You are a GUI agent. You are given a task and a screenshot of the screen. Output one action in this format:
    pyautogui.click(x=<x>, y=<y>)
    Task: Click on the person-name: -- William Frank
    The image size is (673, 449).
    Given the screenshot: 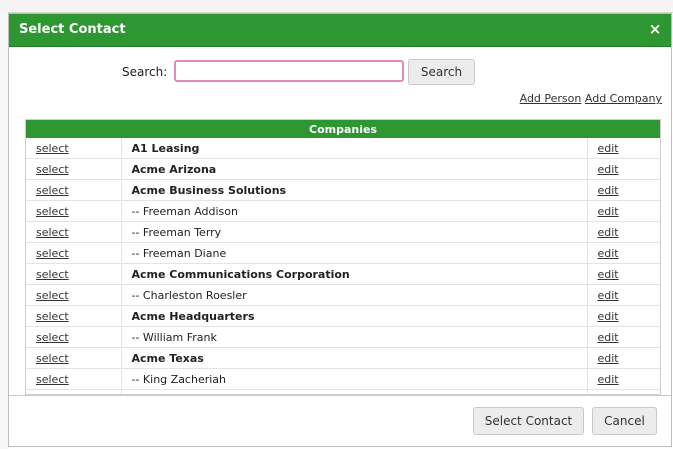 What is the action you would take?
    pyautogui.click(x=354, y=337)
    